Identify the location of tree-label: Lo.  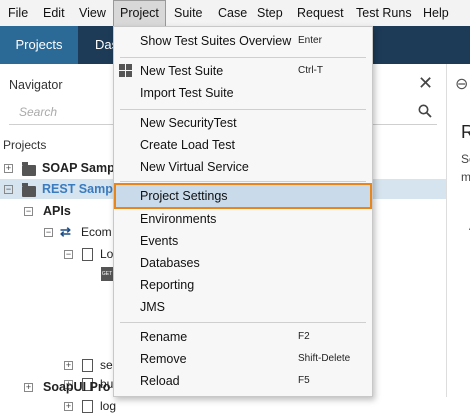
(107, 254).